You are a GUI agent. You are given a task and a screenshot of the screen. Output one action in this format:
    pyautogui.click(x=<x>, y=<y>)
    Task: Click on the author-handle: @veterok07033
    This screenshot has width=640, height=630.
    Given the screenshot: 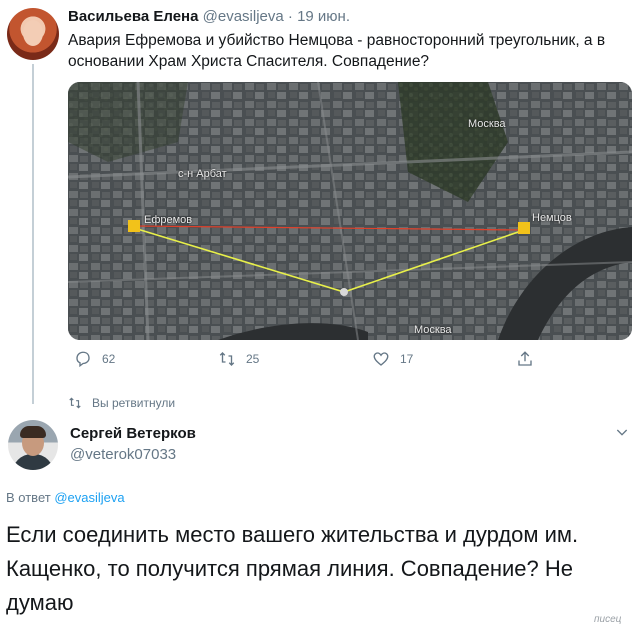 What is the action you would take?
    pyautogui.click(x=123, y=454)
    